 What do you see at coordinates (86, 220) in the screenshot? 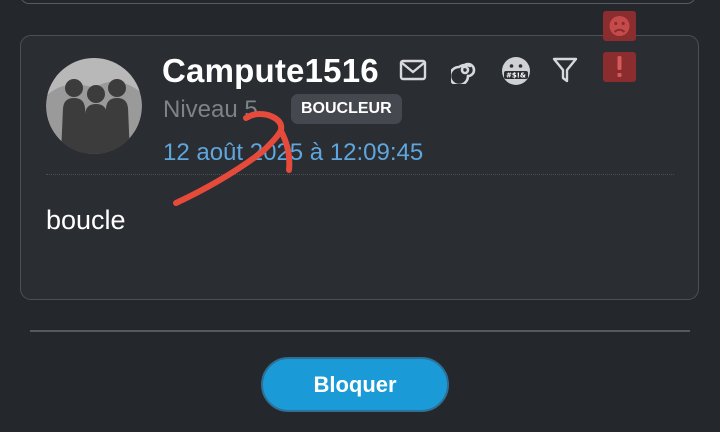
I see `post-content: boucle` at bounding box center [86, 220].